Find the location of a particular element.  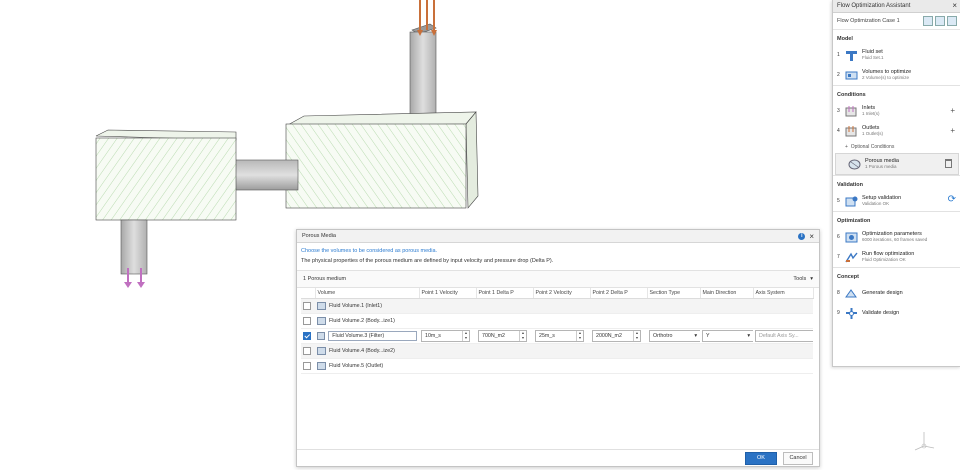

column-header: Point 2 Delta P is located at coordinates (619, 293).